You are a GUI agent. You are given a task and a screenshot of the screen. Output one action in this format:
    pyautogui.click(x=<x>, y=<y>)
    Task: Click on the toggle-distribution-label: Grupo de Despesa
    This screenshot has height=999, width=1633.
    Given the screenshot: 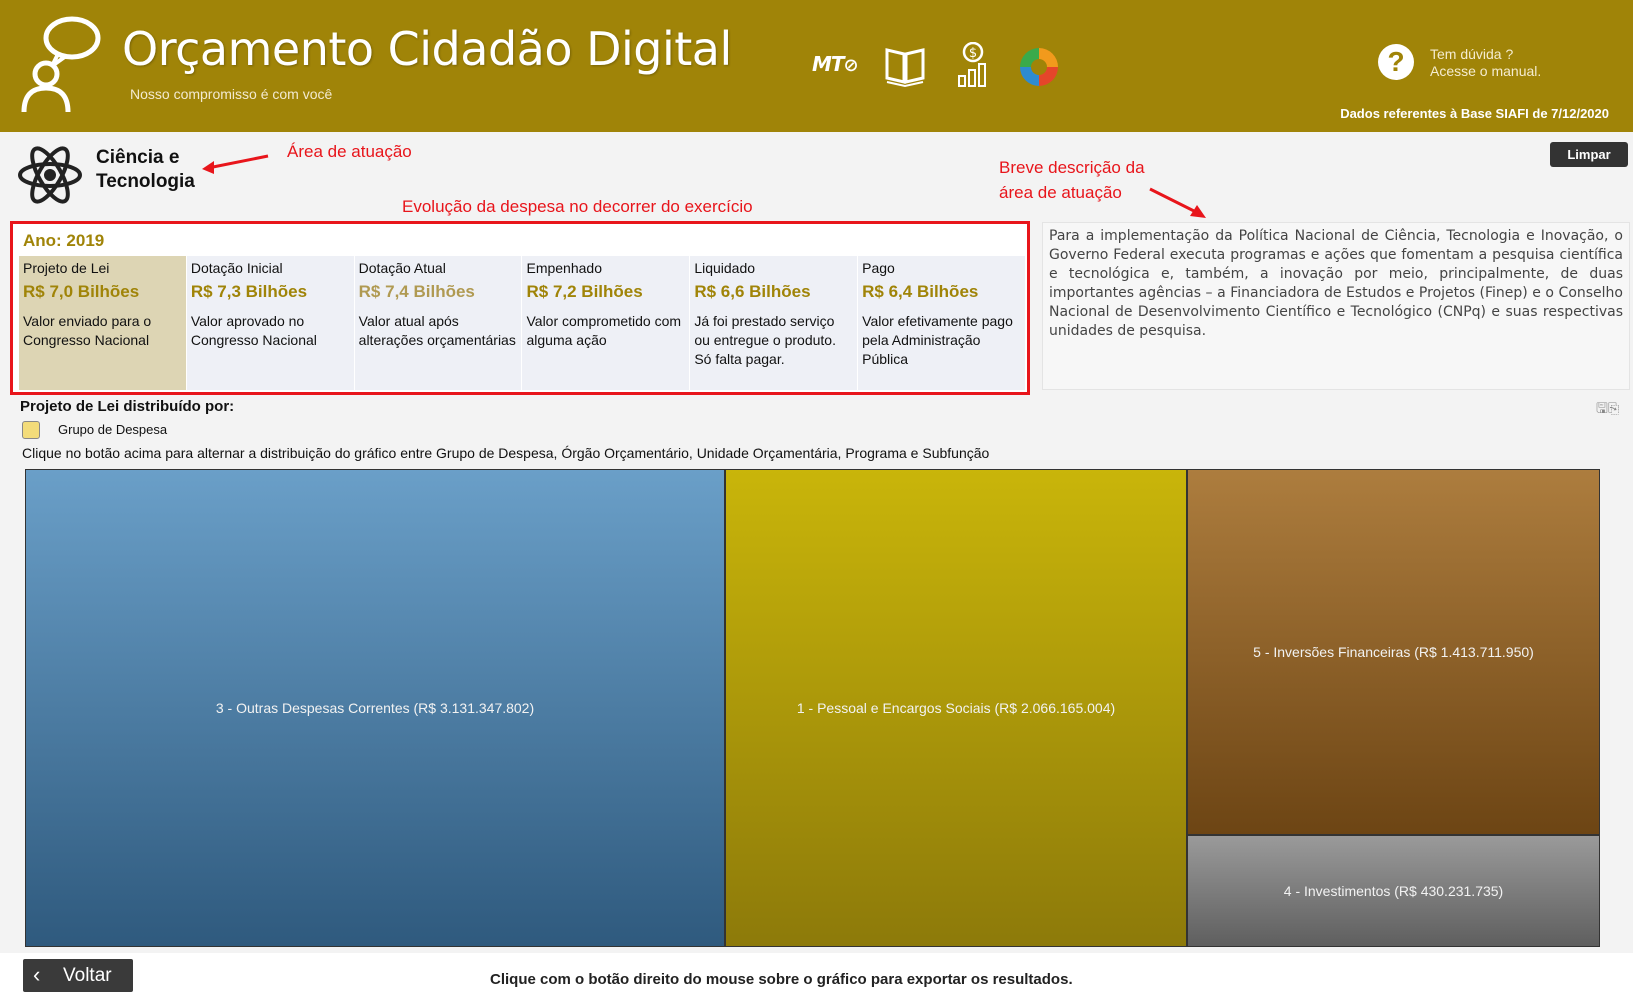 What is the action you would take?
    pyautogui.click(x=112, y=429)
    